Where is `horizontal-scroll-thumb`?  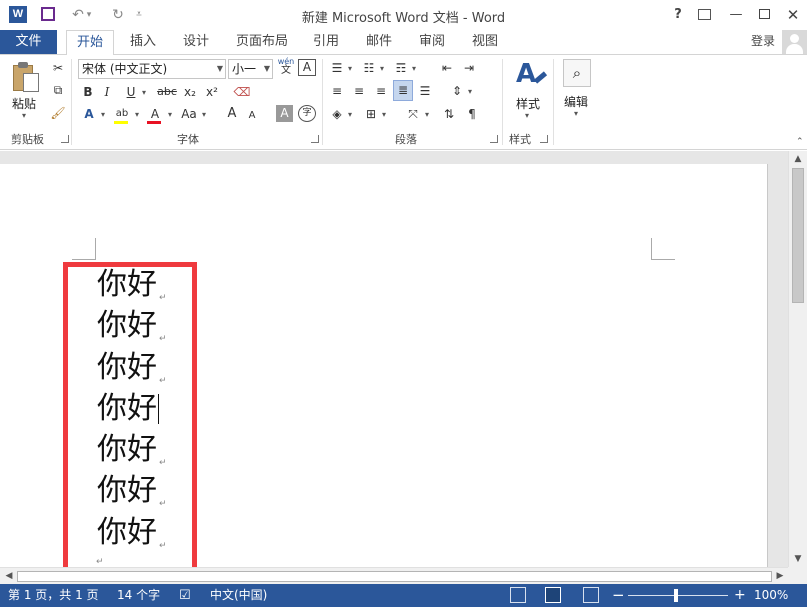
horizontal-scroll-thumb is located at coordinates (394, 576).